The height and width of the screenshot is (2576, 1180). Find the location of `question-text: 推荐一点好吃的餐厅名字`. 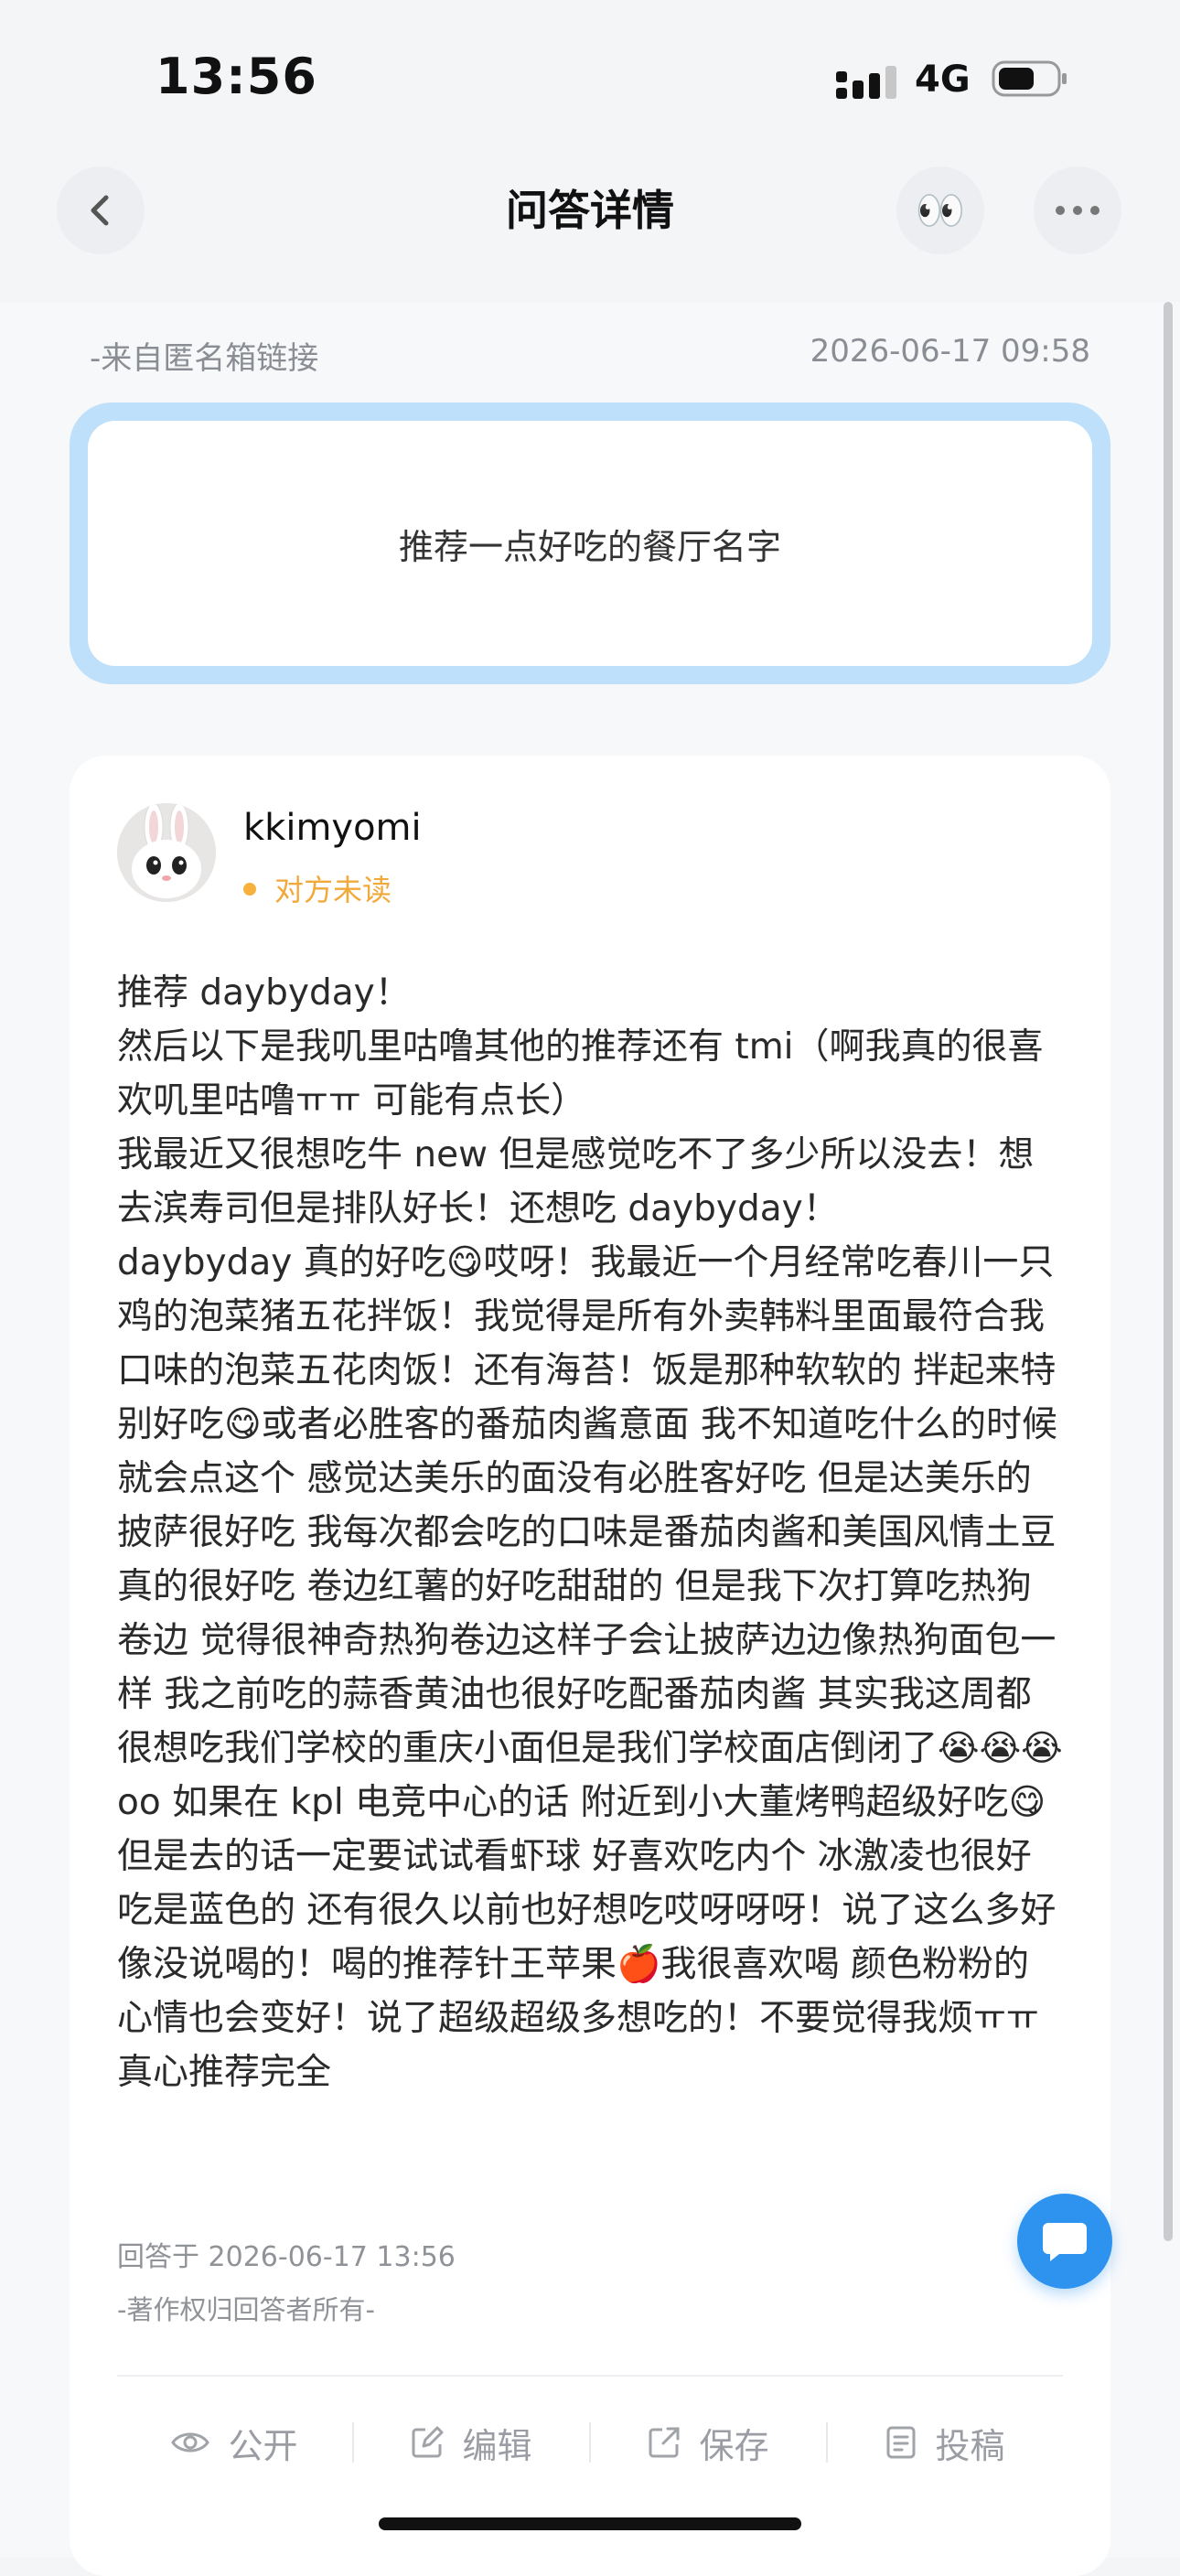

question-text: 推荐一点好吃的餐厅名字 is located at coordinates (590, 543).